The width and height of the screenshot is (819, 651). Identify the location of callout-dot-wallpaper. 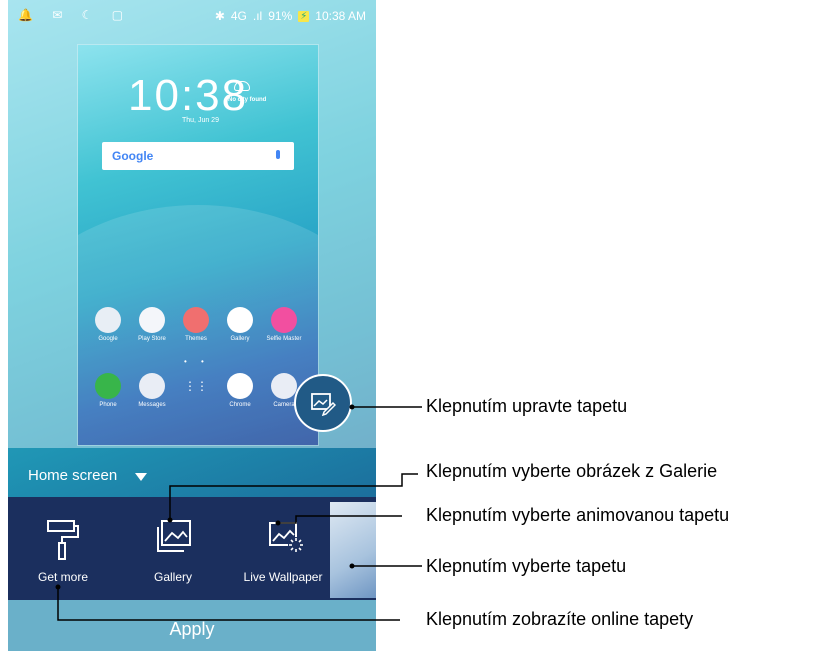
(352, 566).